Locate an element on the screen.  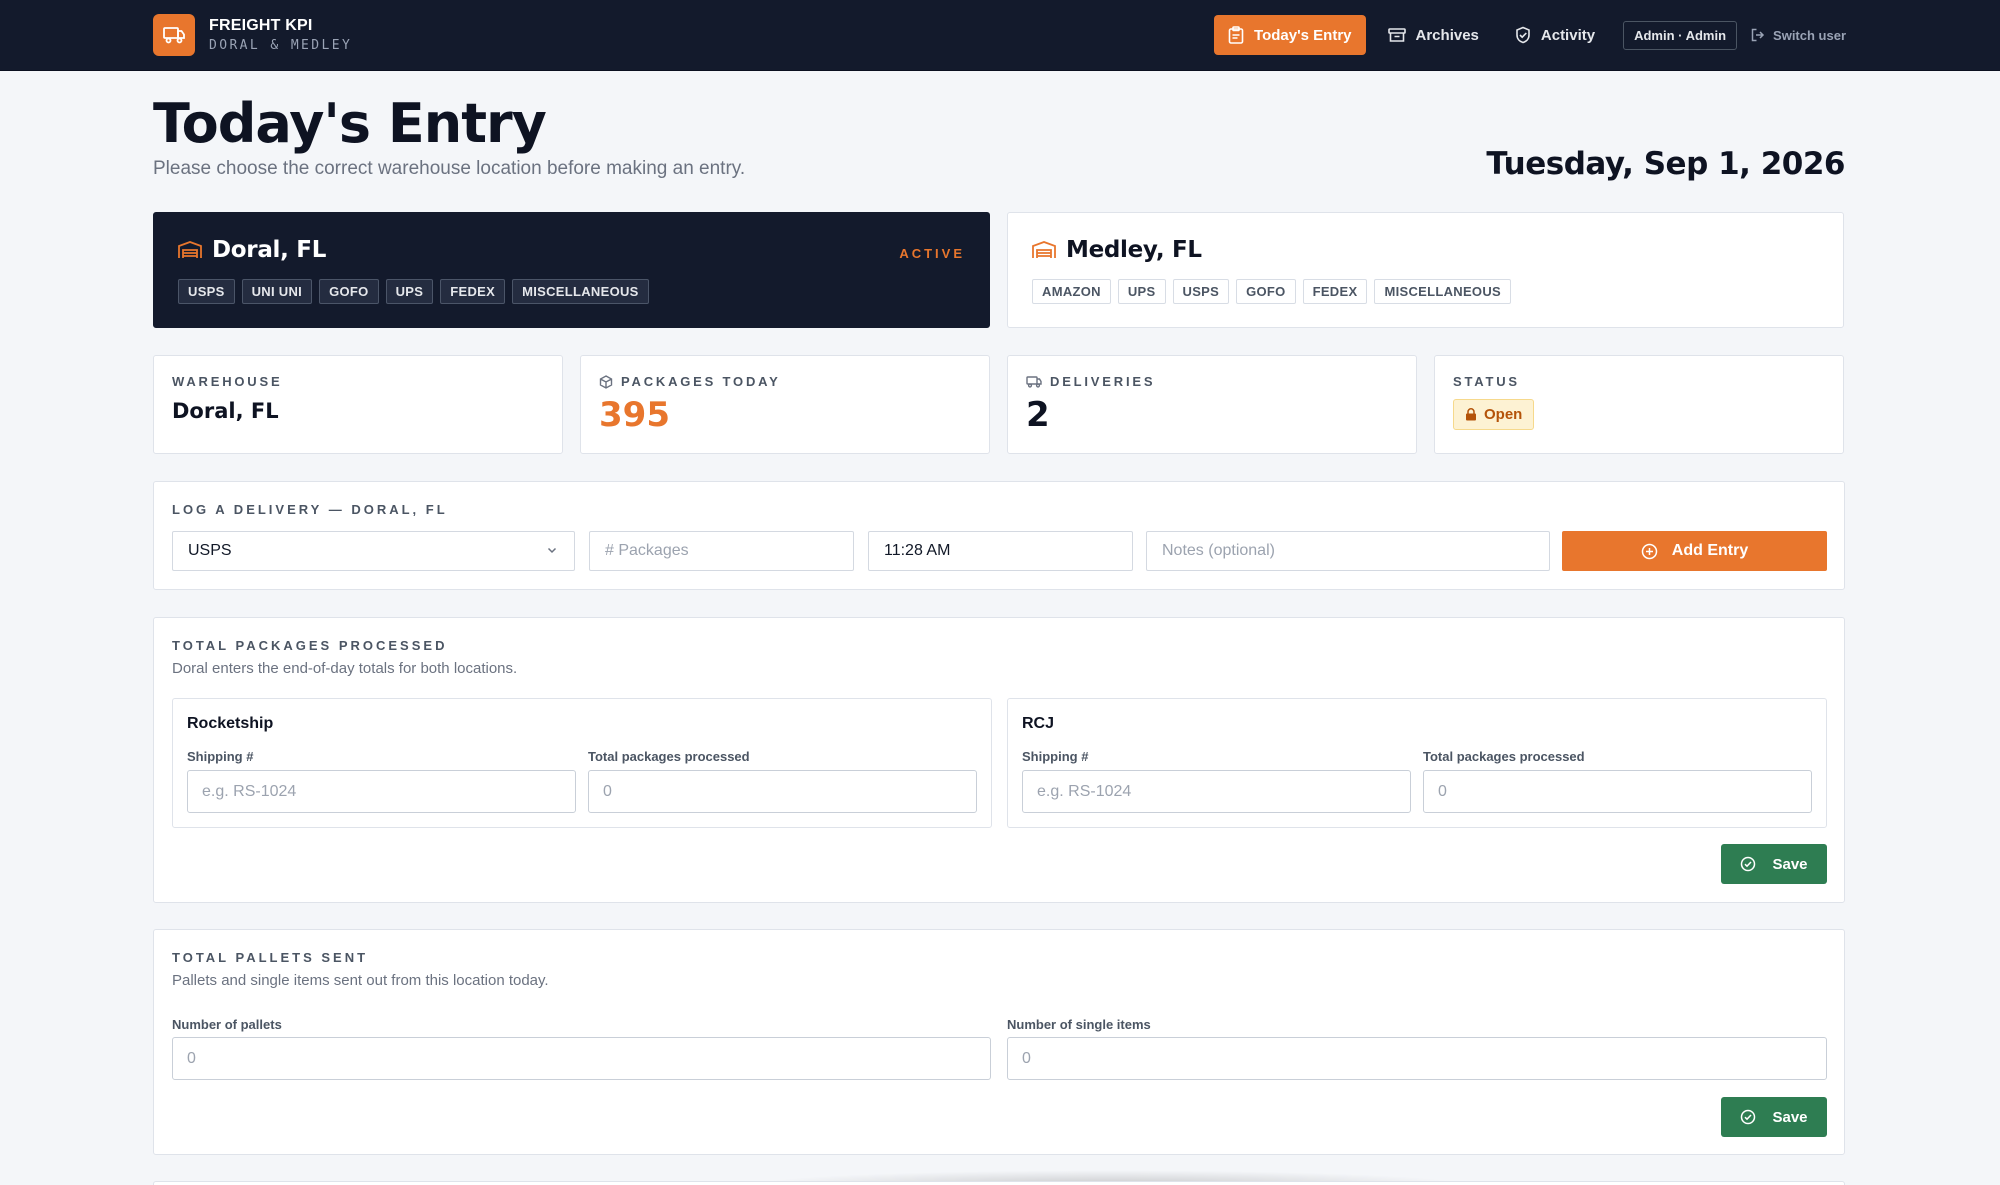
single-items-label: Number of single items is located at coordinates (1079, 1024).